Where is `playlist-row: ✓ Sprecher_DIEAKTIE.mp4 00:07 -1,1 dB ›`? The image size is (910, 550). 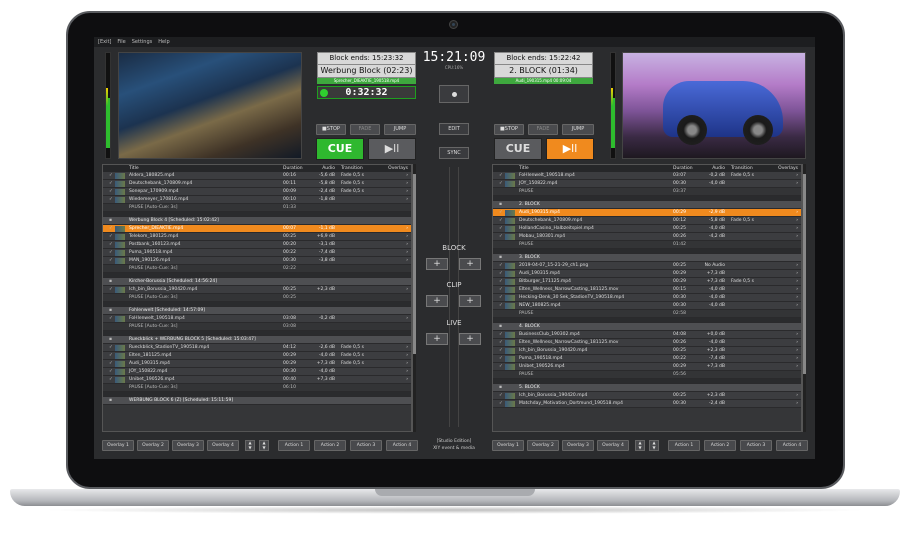
playlist-row: ✓ Sprecher_DIEAKTIE.mp4 00:07 -1,1 dB › is located at coordinates (257, 229).